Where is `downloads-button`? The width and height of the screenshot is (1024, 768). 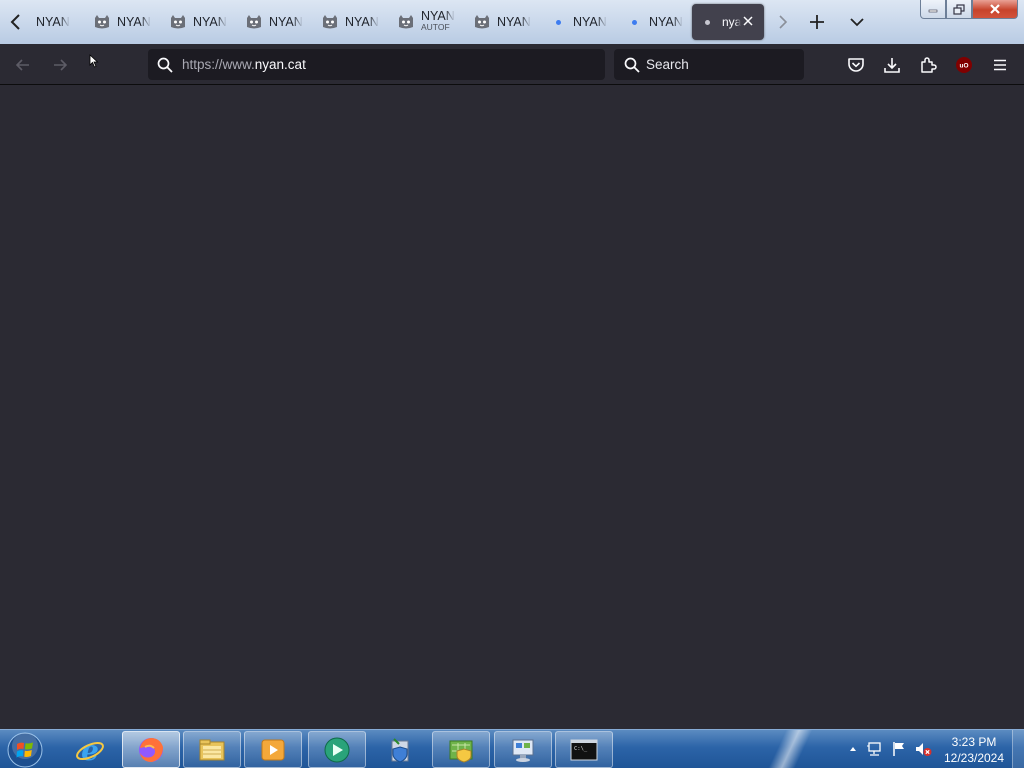
downloads-button is located at coordinates (892, 65).